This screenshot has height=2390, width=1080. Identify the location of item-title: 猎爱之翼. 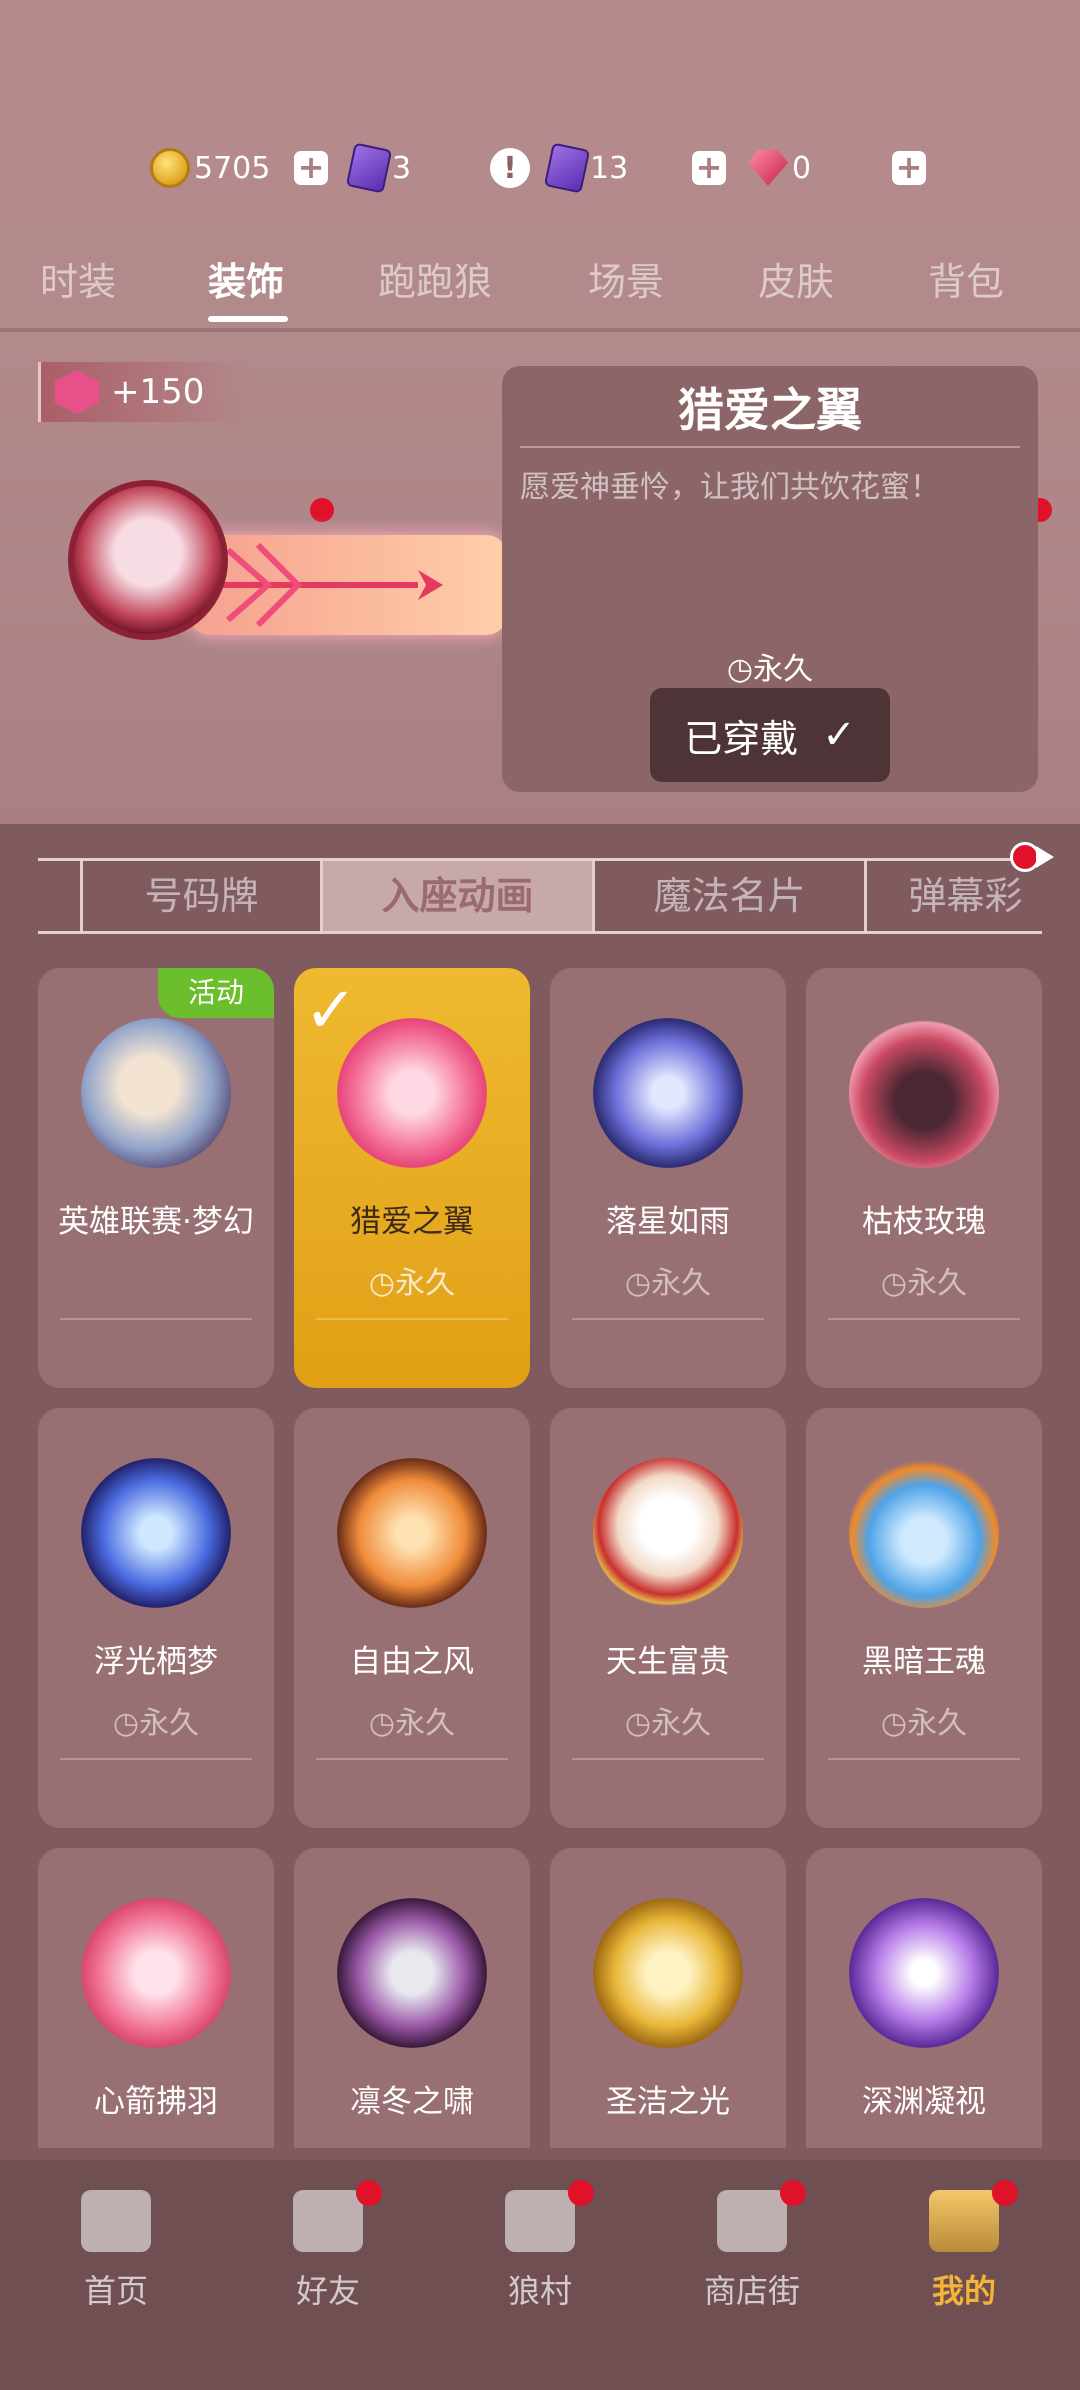
(770, 410).